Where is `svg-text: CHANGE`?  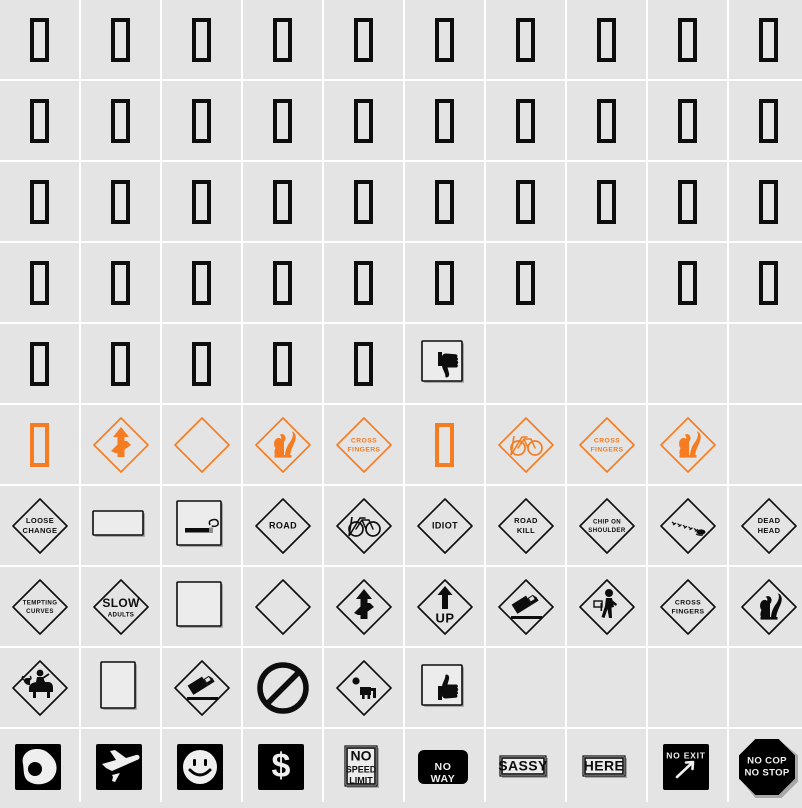
svg-text: CHANGE is located at coordinates (39, 529).